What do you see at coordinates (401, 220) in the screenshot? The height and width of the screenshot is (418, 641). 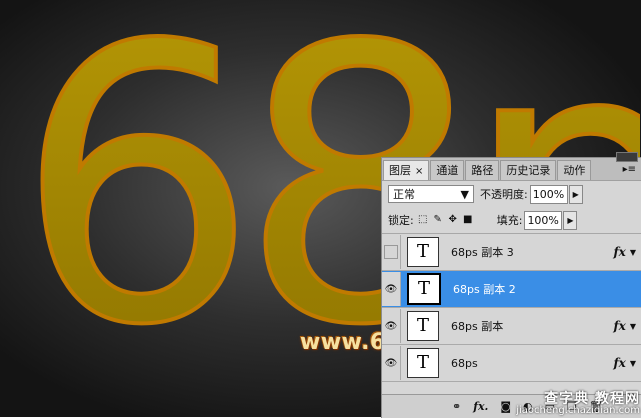 I see `lock-label: 锁定:` at bounding box center [401, 220].